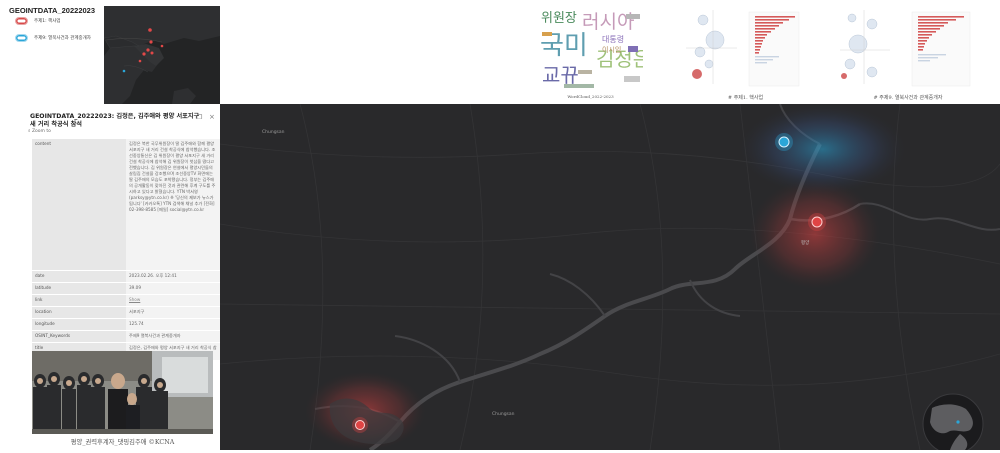  I want to click on table-row: date 2023.02.26. 오후 12:41, so click(126, 276).